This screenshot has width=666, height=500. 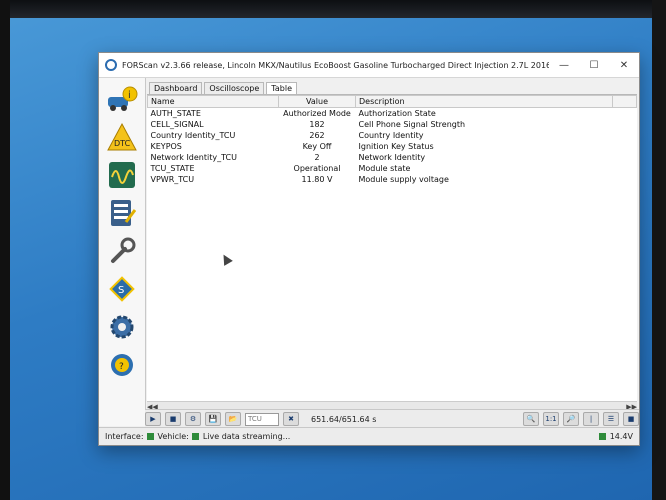 I want to click on sidebar-item-oscilloscope, so click(x=122, y=175).